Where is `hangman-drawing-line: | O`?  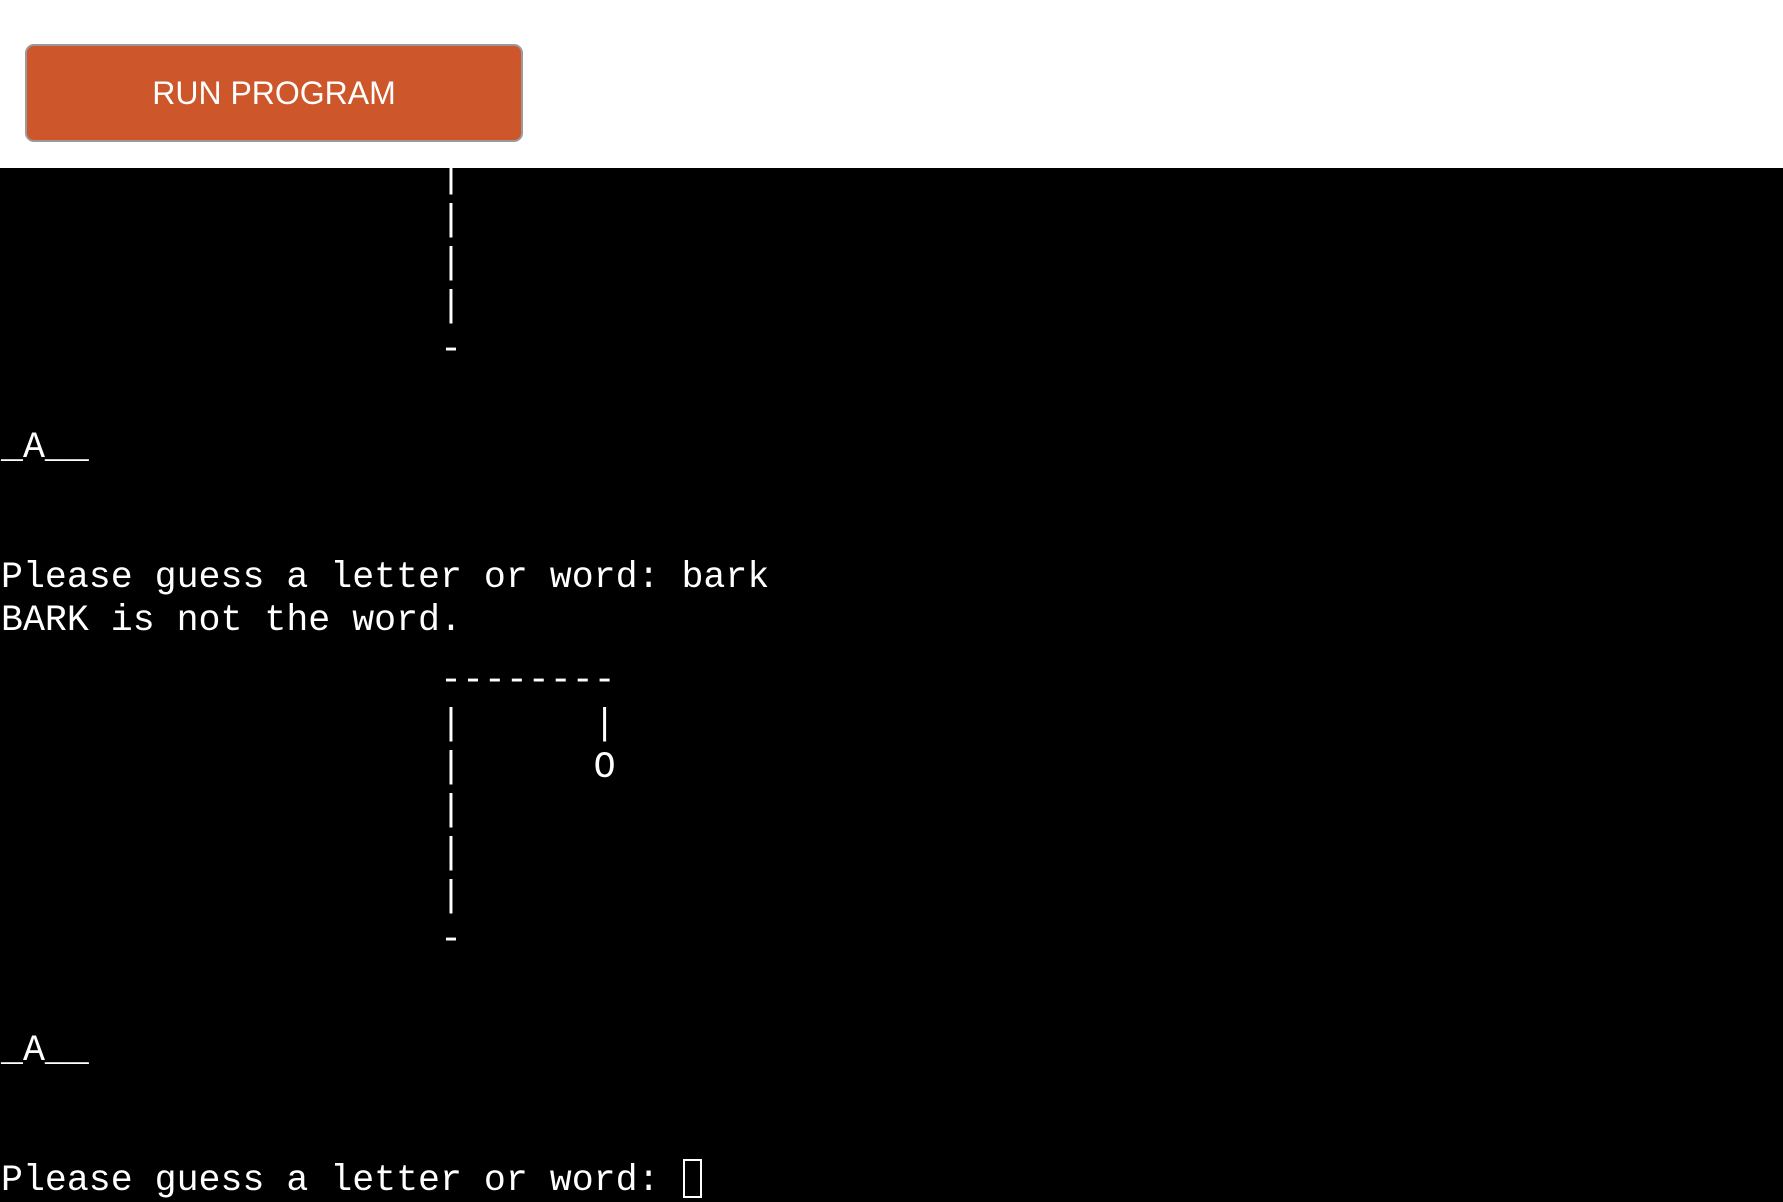 hangman-drawing-line: | O is located at coordinates (308, 767).